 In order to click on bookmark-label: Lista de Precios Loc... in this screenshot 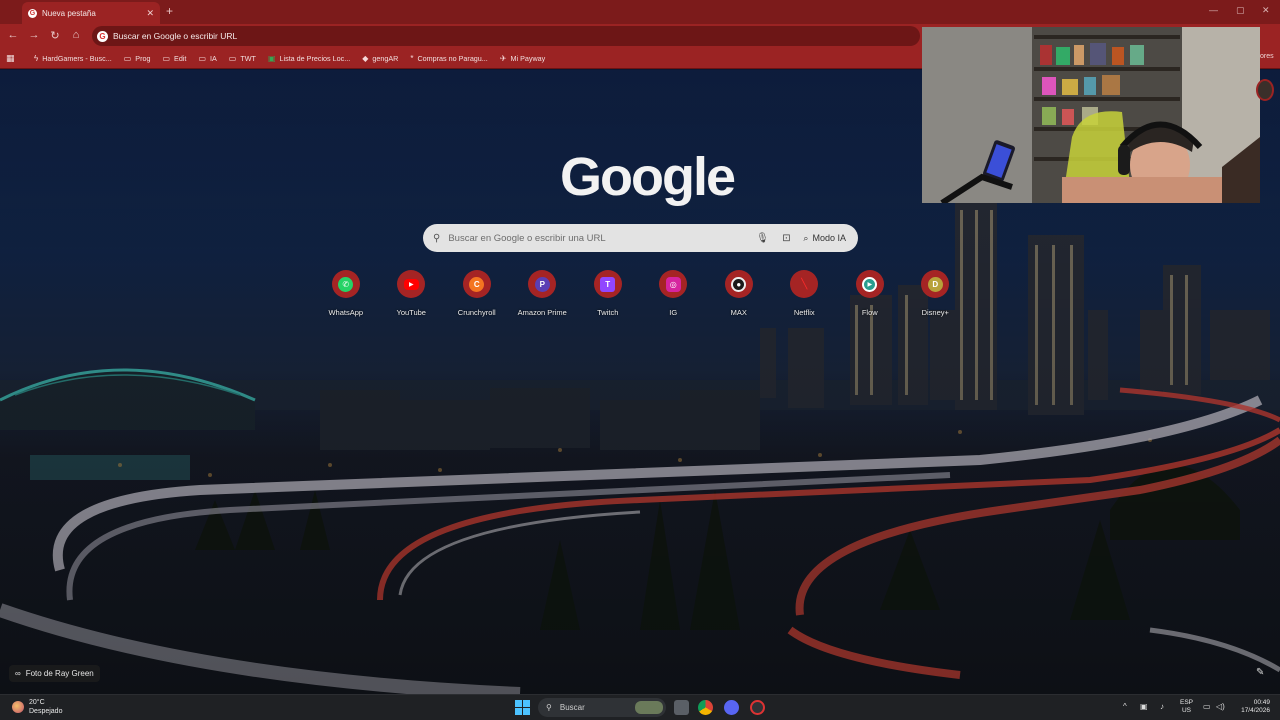, I will do `click(315, 58)`.